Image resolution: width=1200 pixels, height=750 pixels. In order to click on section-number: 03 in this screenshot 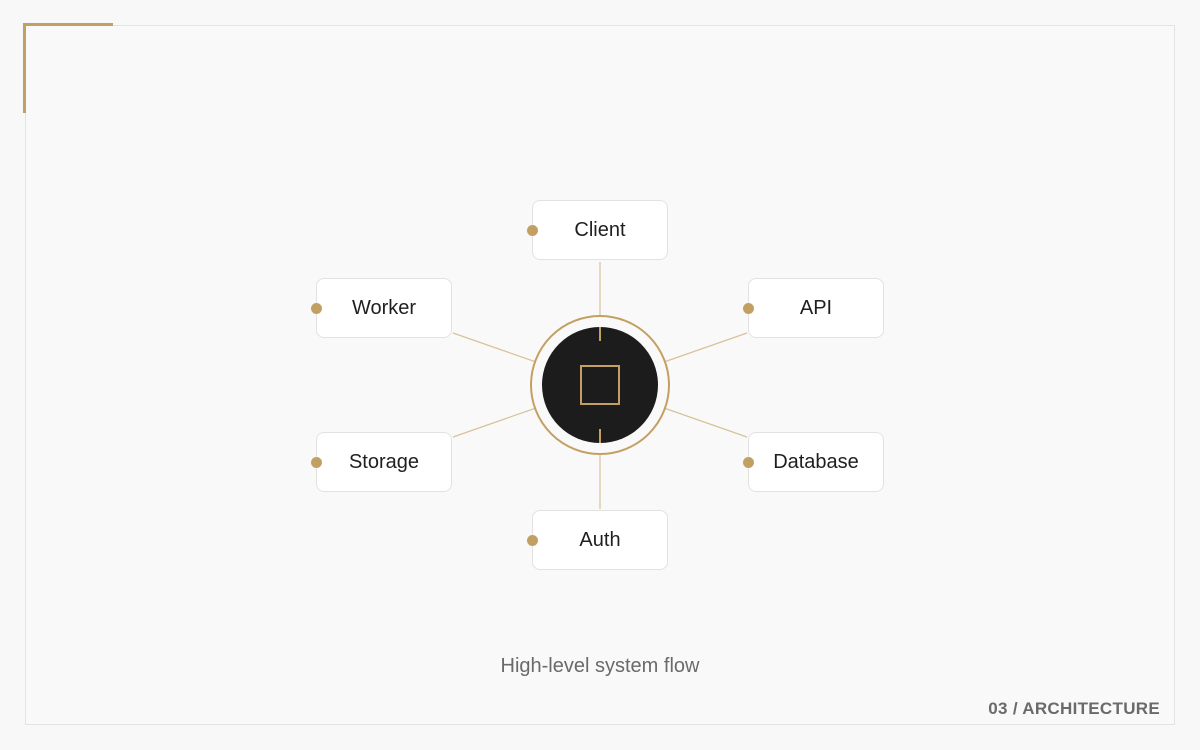, I will do `click(998, 708)`.